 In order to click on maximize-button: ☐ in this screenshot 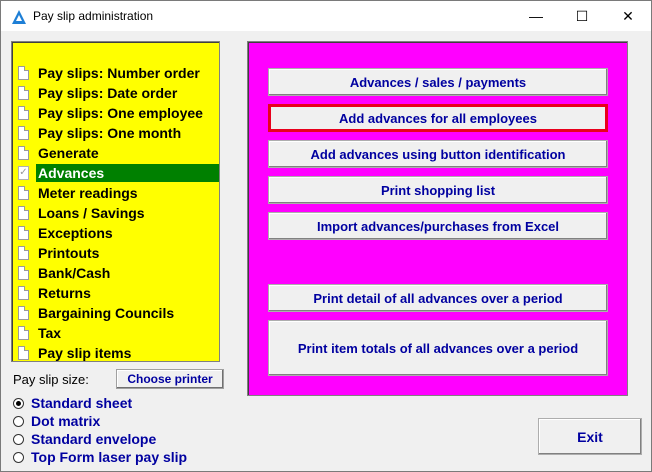, I will do `click(582, 16)`.